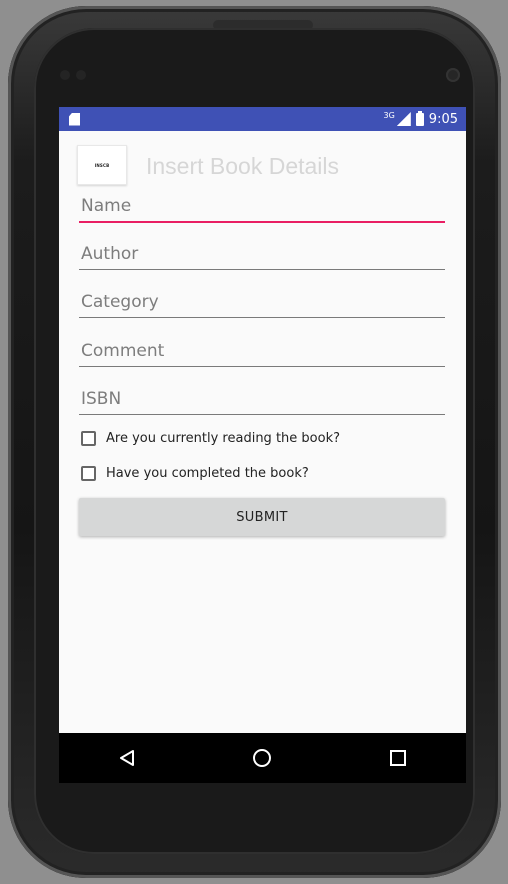 The height and width of the screenshot is (884, 508). What do you see at coordinates (88, 473) in the screenshot?
I see `completed-checkbox` at bounding box center [88, 473].